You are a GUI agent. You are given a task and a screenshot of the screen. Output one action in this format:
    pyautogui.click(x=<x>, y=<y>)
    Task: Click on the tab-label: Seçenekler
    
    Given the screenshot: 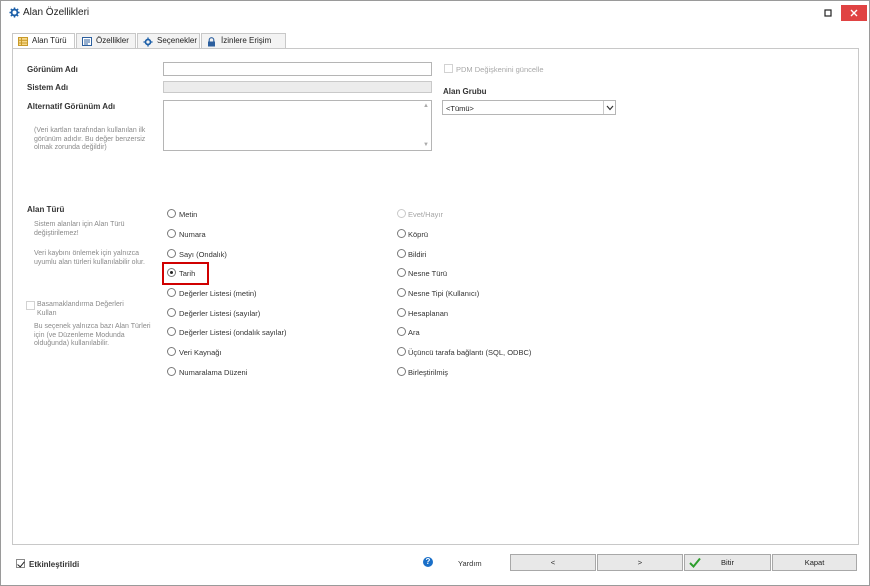 What is the action you would take?
    pyautogui.click(x=177, y=40)
    